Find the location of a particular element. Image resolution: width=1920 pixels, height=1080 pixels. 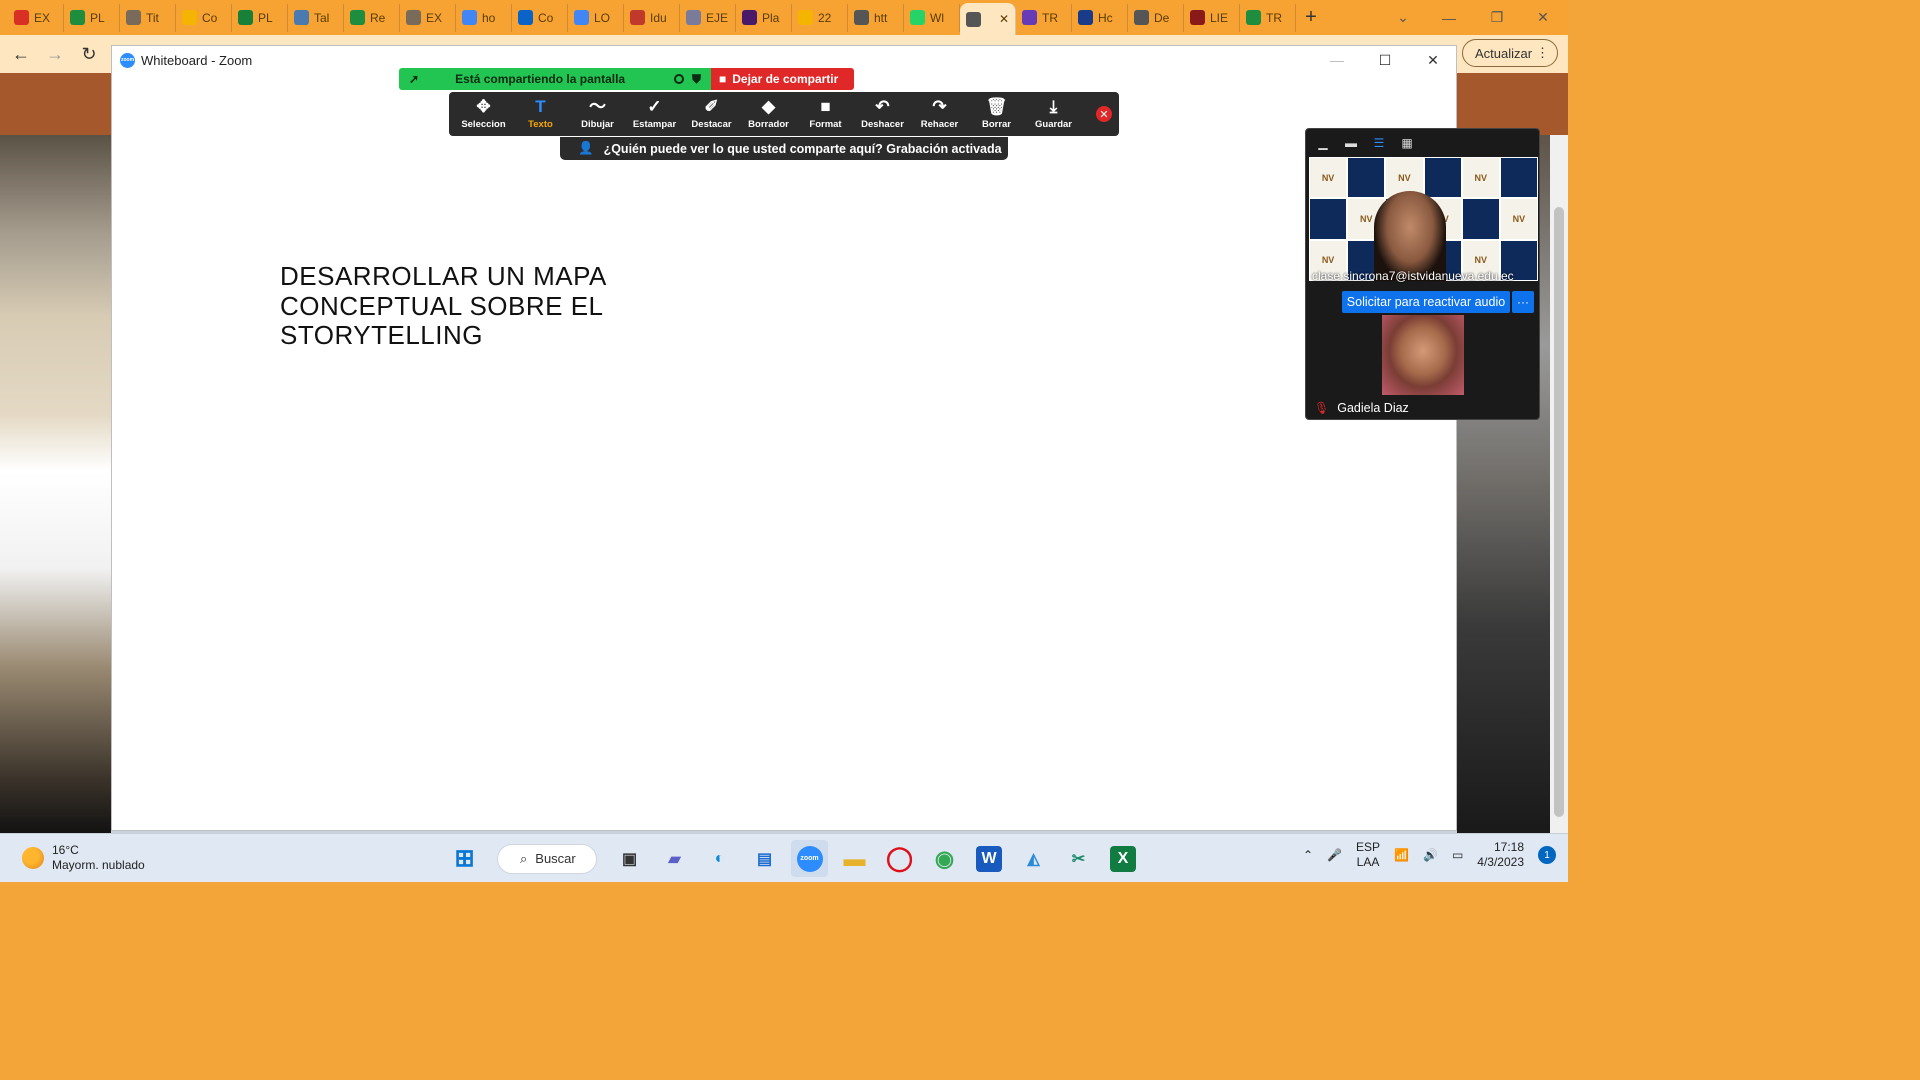

browser-tab: Pla is located at coordinates (764, 17).